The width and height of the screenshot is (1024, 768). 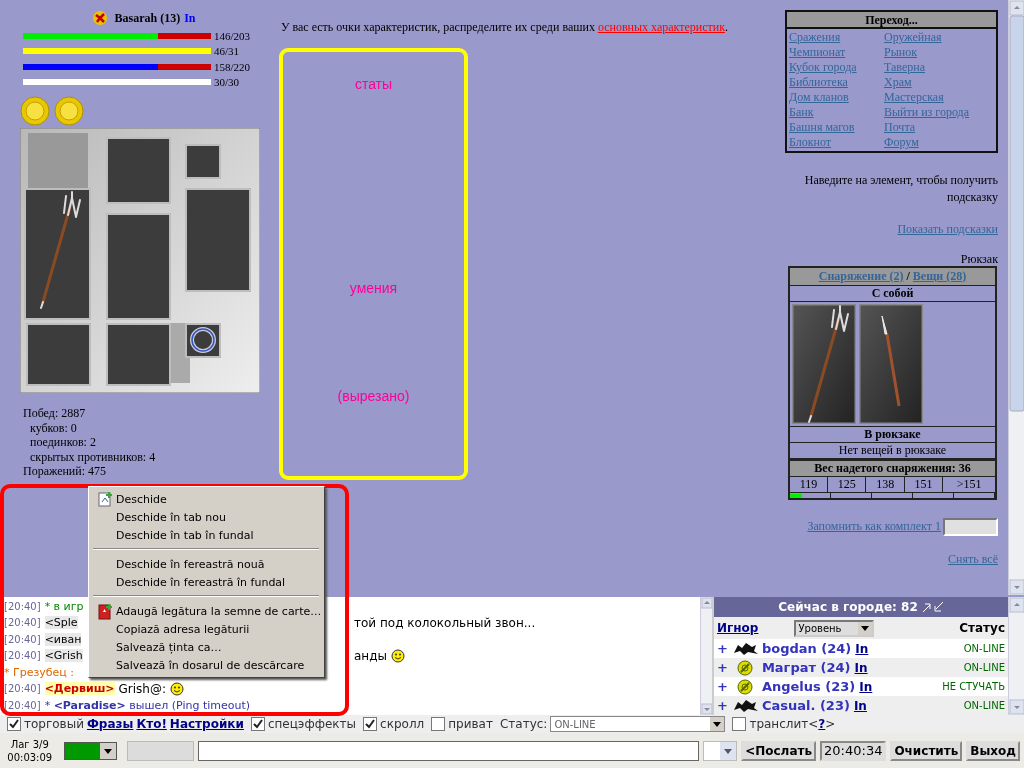 I want to click on chat-nick: <Дервиш>, so click(x=79, y=689).